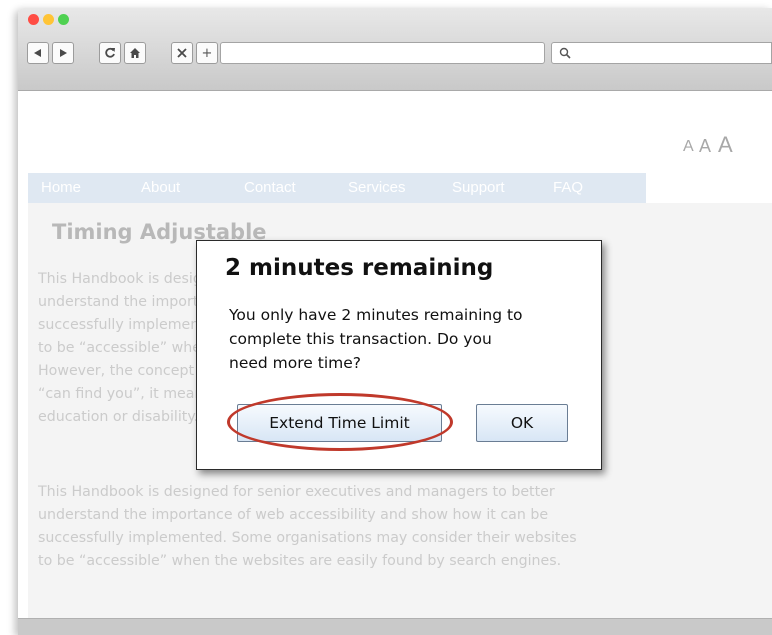 This screenshot has height=635, width=772. I want to click on text-size-large: A, so click(725, 145).